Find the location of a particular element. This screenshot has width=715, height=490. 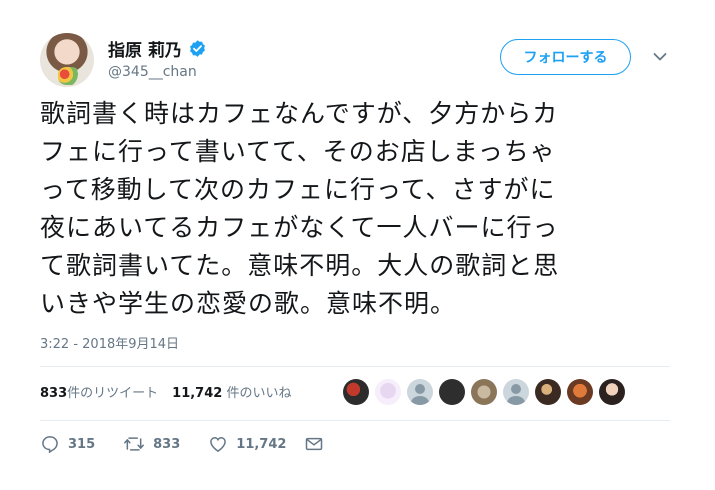

engagement-stats: 833件のリツイート 11,742 件のいいね is located at coordinates (165, 391).